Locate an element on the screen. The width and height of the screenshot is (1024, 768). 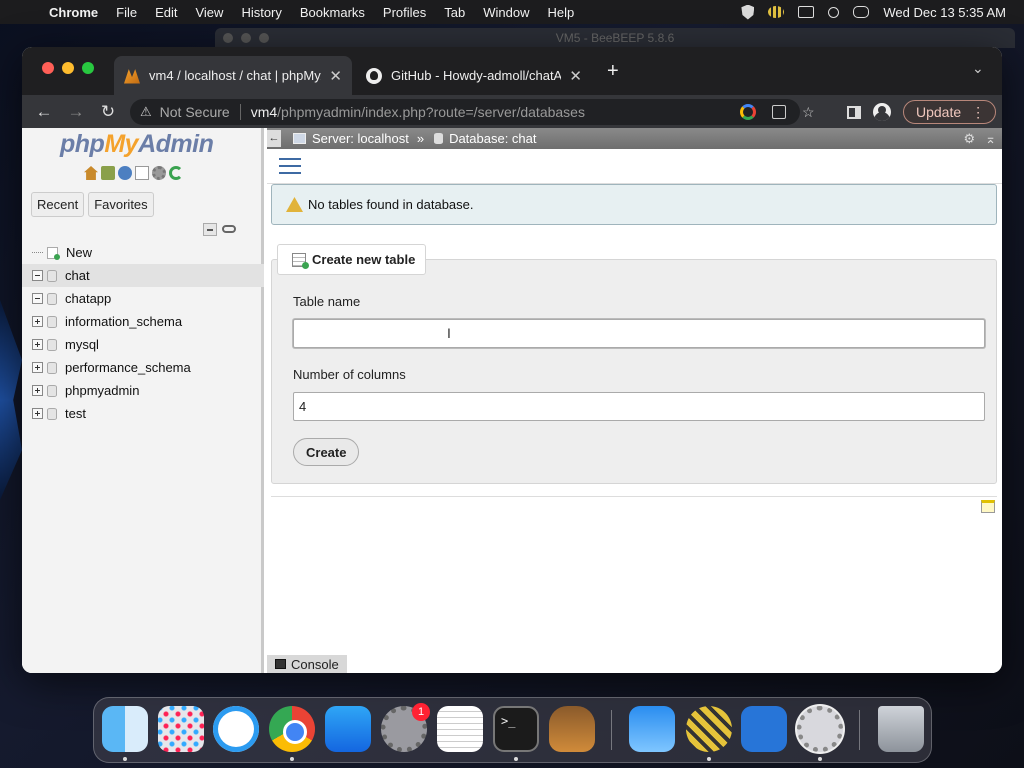
beebeep-icon is located at coordinates (709, 729).